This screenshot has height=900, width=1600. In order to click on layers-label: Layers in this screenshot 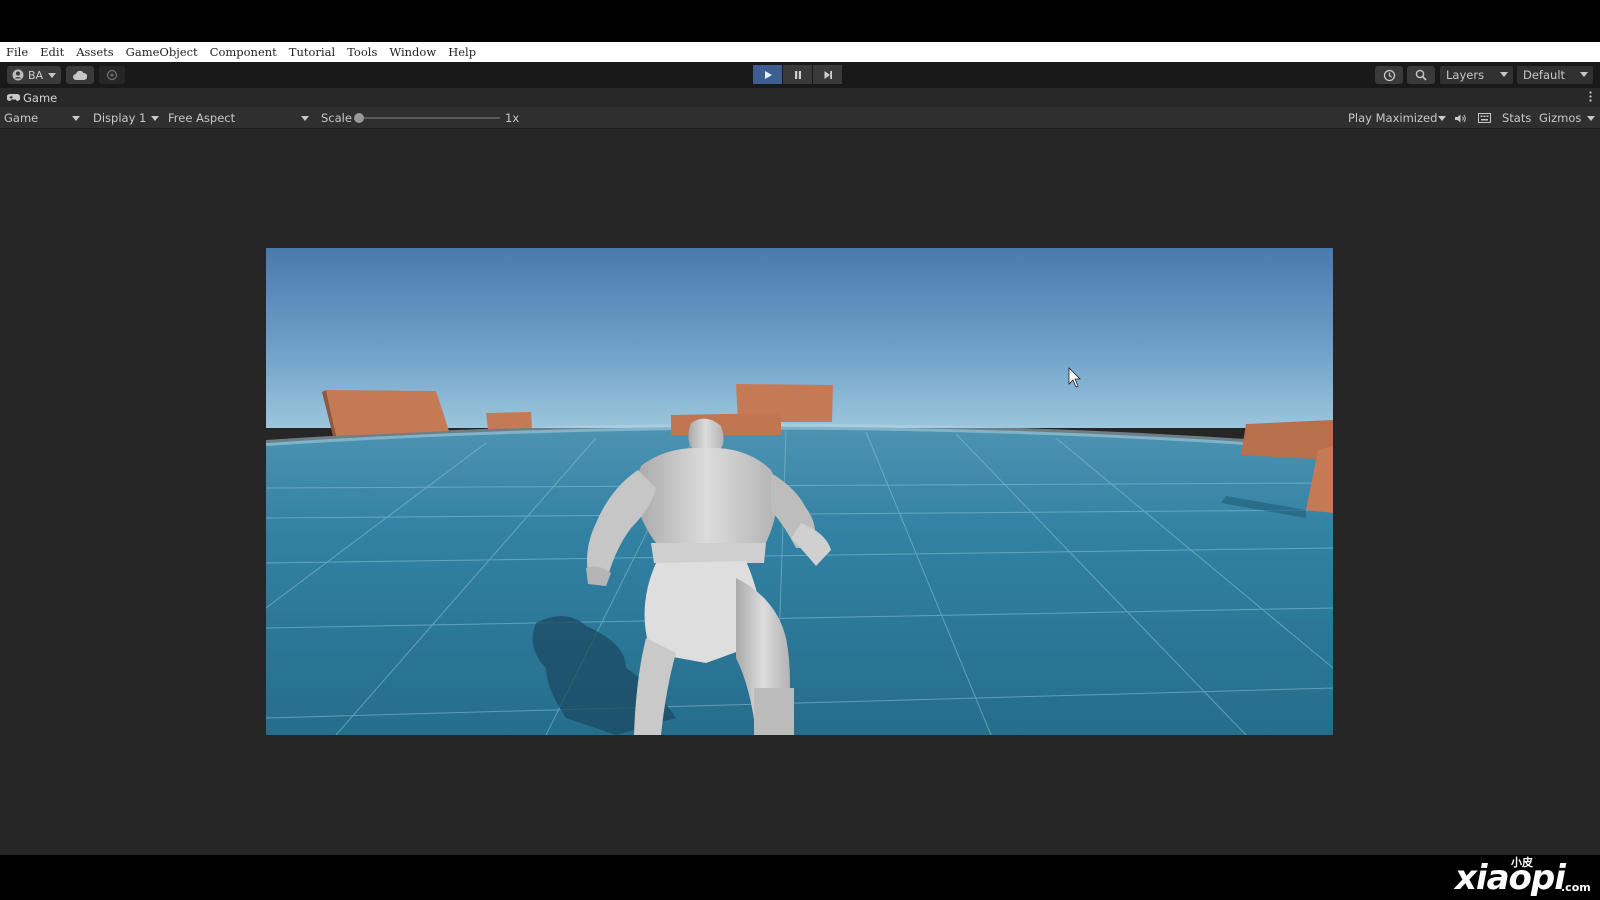, I will do `click(1465, 75)`.